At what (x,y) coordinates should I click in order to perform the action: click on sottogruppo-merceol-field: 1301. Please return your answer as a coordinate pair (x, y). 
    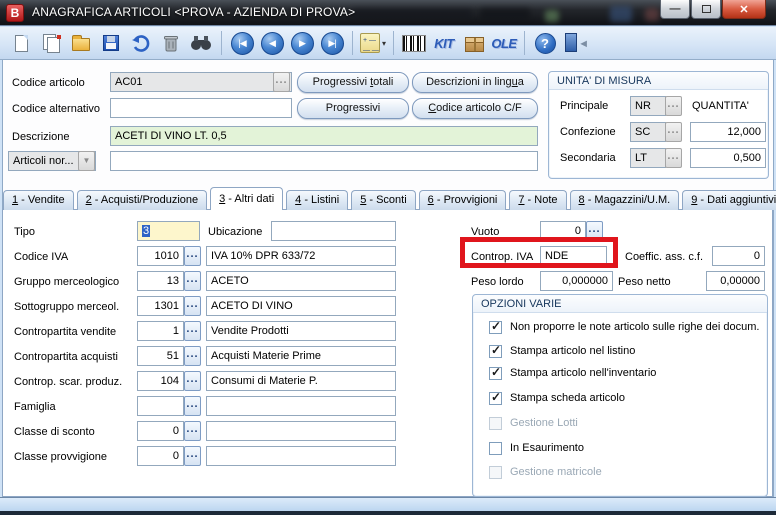
    Looking at the image, I should click on (160, 306).